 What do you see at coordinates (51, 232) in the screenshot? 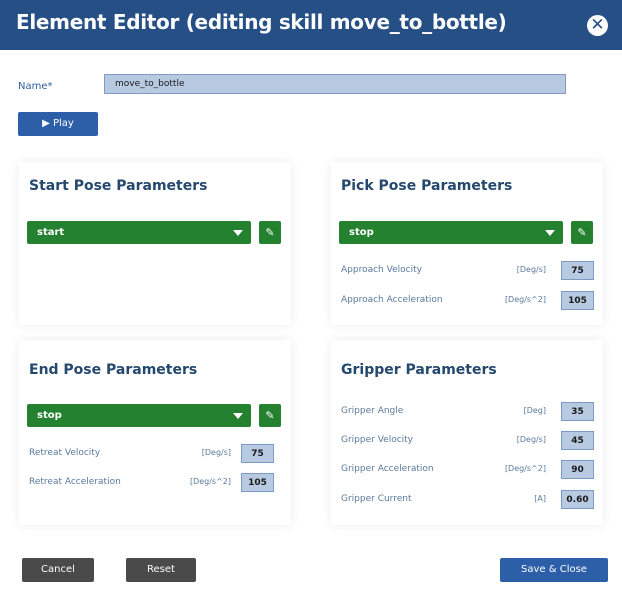
I see `start-pose-selected: start` at bounding box center [51, 232].